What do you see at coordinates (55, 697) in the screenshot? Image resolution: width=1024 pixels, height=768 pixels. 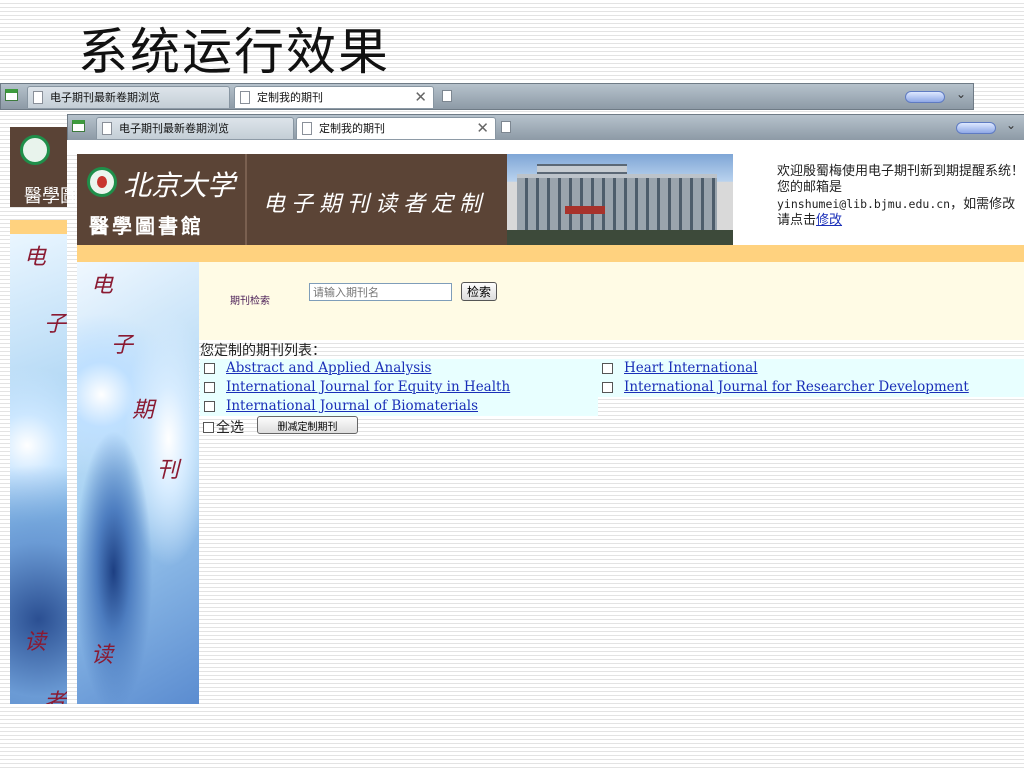 I see `side-banner-char: 者` at bounding box center [55, 697].